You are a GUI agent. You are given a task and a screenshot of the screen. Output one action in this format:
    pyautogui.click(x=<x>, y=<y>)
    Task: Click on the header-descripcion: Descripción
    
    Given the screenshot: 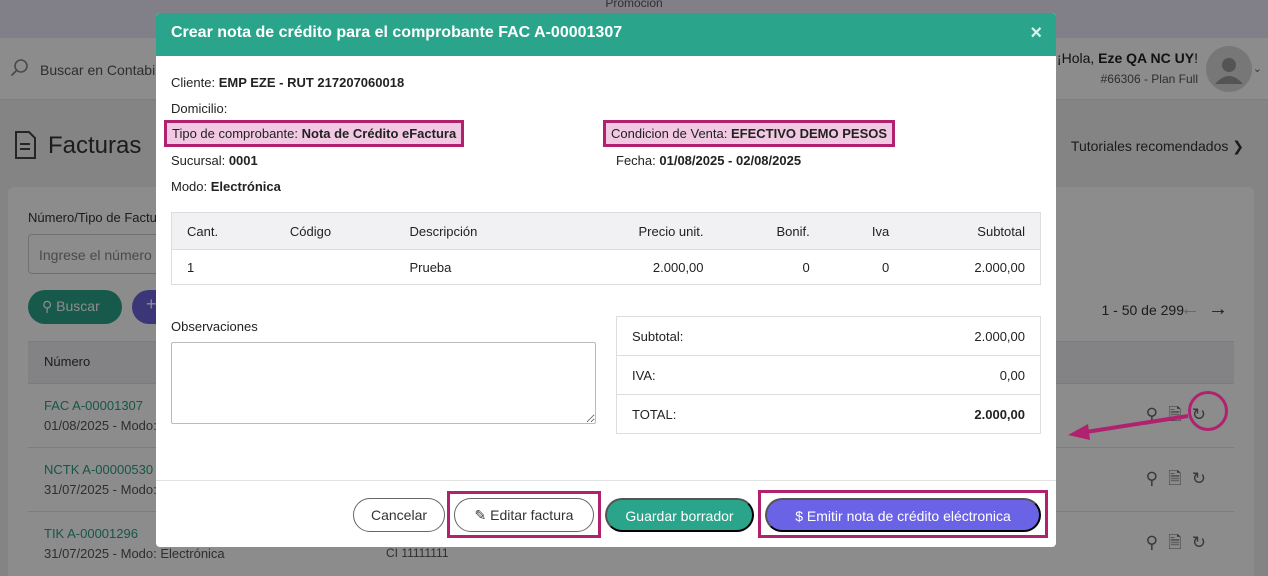 What is the action you would take?
    pyautogui.click(x=476, y=231)
    